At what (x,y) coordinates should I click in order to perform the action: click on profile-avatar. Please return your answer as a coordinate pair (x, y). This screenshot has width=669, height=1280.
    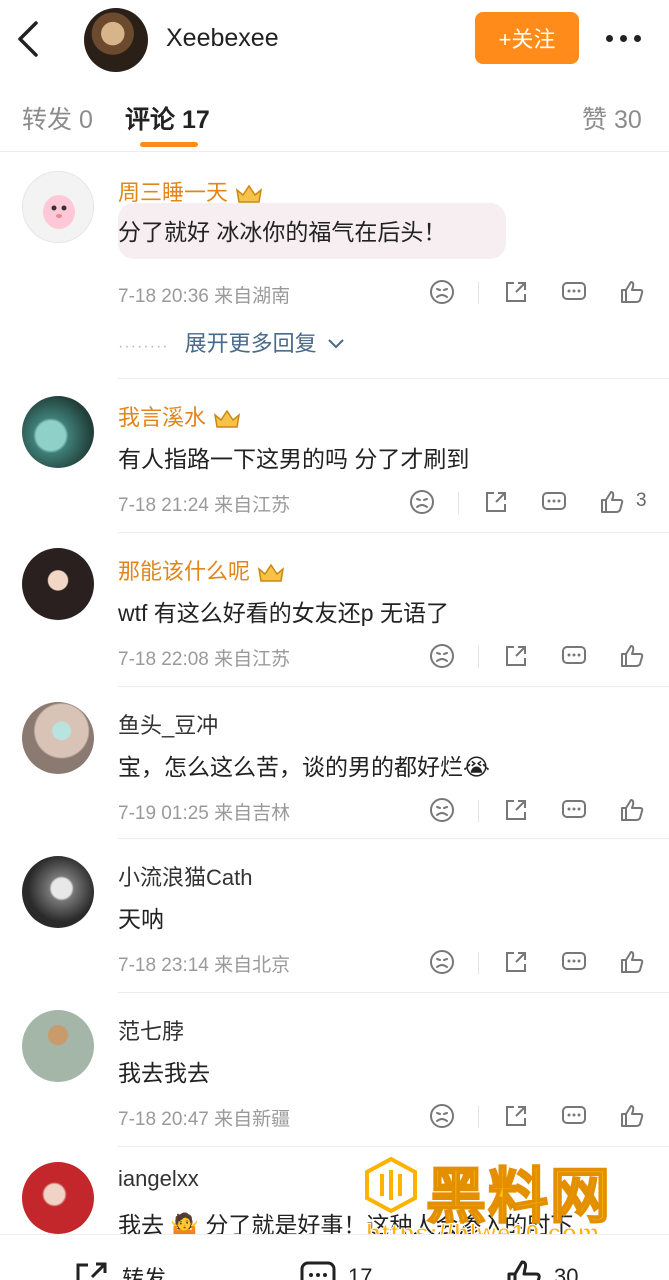
    Looking at the image, I should click on (116, 40).